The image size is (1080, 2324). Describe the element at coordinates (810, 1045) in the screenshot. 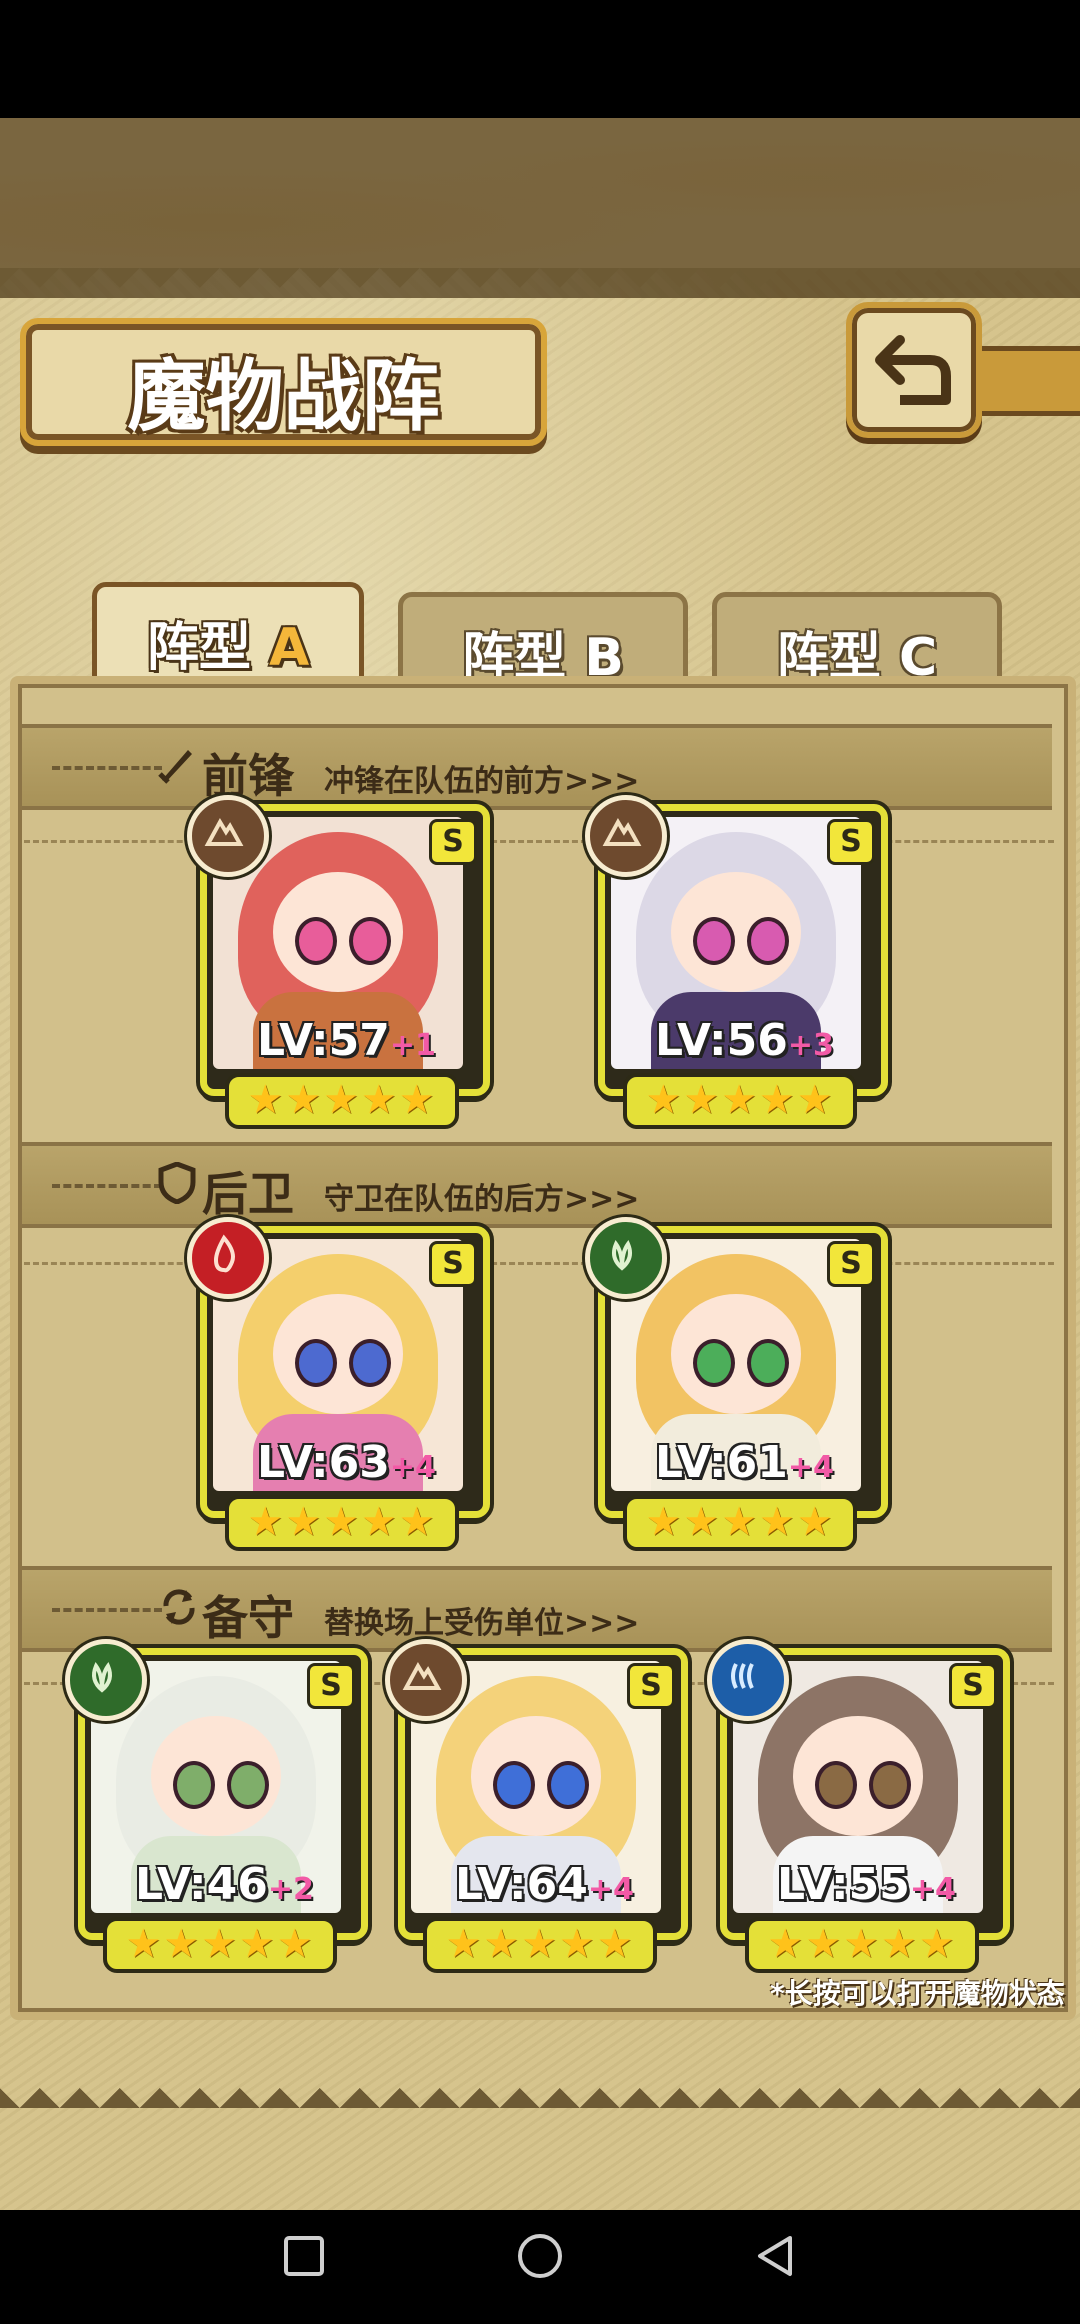

I see `monster-level-bonus: +3` at that location.